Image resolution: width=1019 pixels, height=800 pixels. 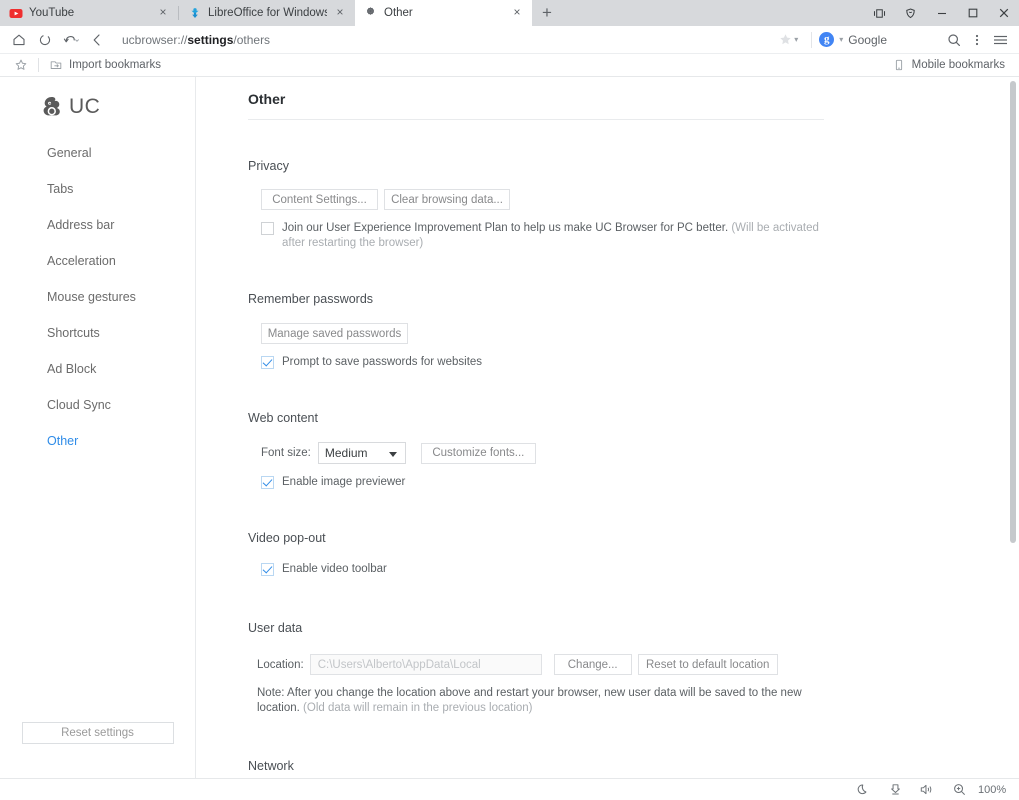 I want to click on image-previewer-checkbox, so click(x=267, y=482).